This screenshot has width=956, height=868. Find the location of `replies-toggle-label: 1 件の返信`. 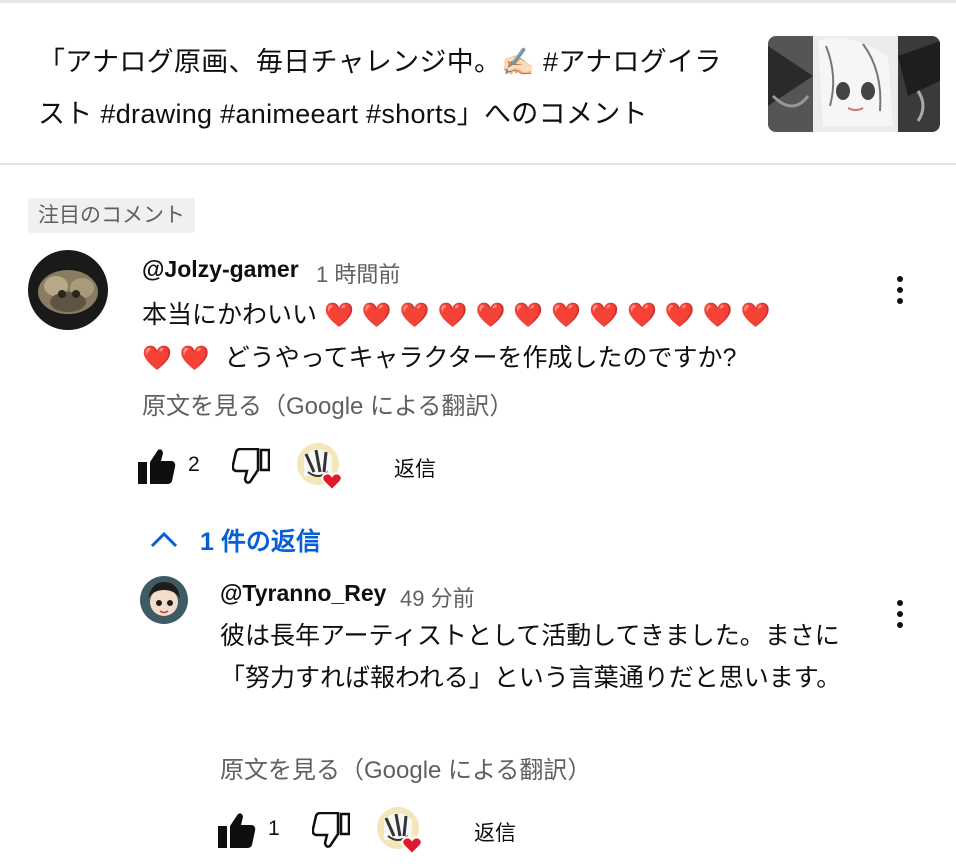

replies-toggle-label: 1 件の返信 is located at coordinates (260, 542).